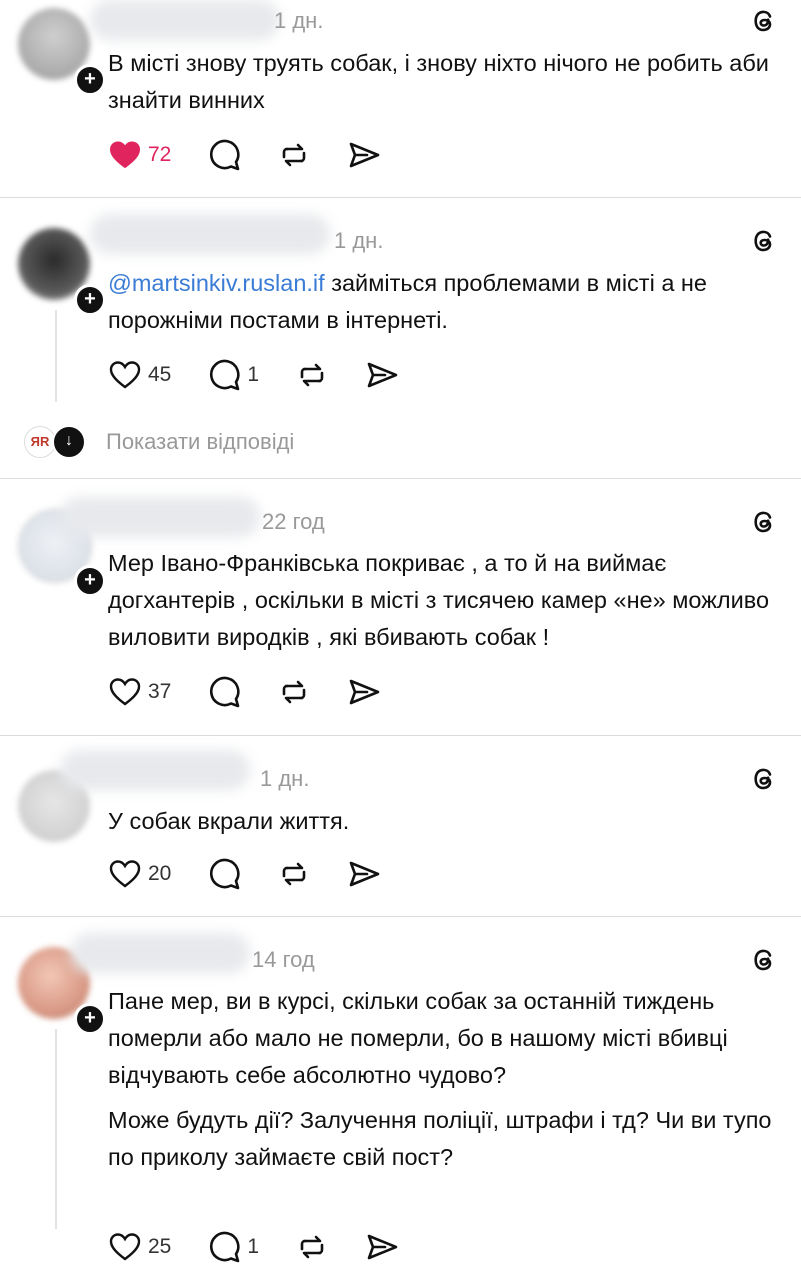 The image size is (801, 1280). I want to click on like-button: 45, so click(139, 375).